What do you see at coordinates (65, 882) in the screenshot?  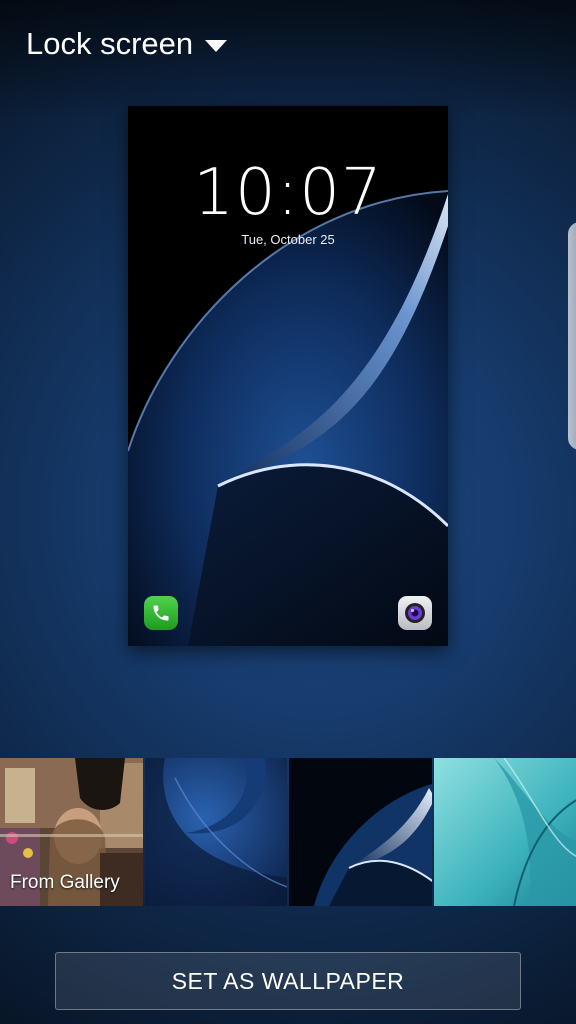 I see `from-gallery-label: From Gallery` at bounding box center [65, 882].